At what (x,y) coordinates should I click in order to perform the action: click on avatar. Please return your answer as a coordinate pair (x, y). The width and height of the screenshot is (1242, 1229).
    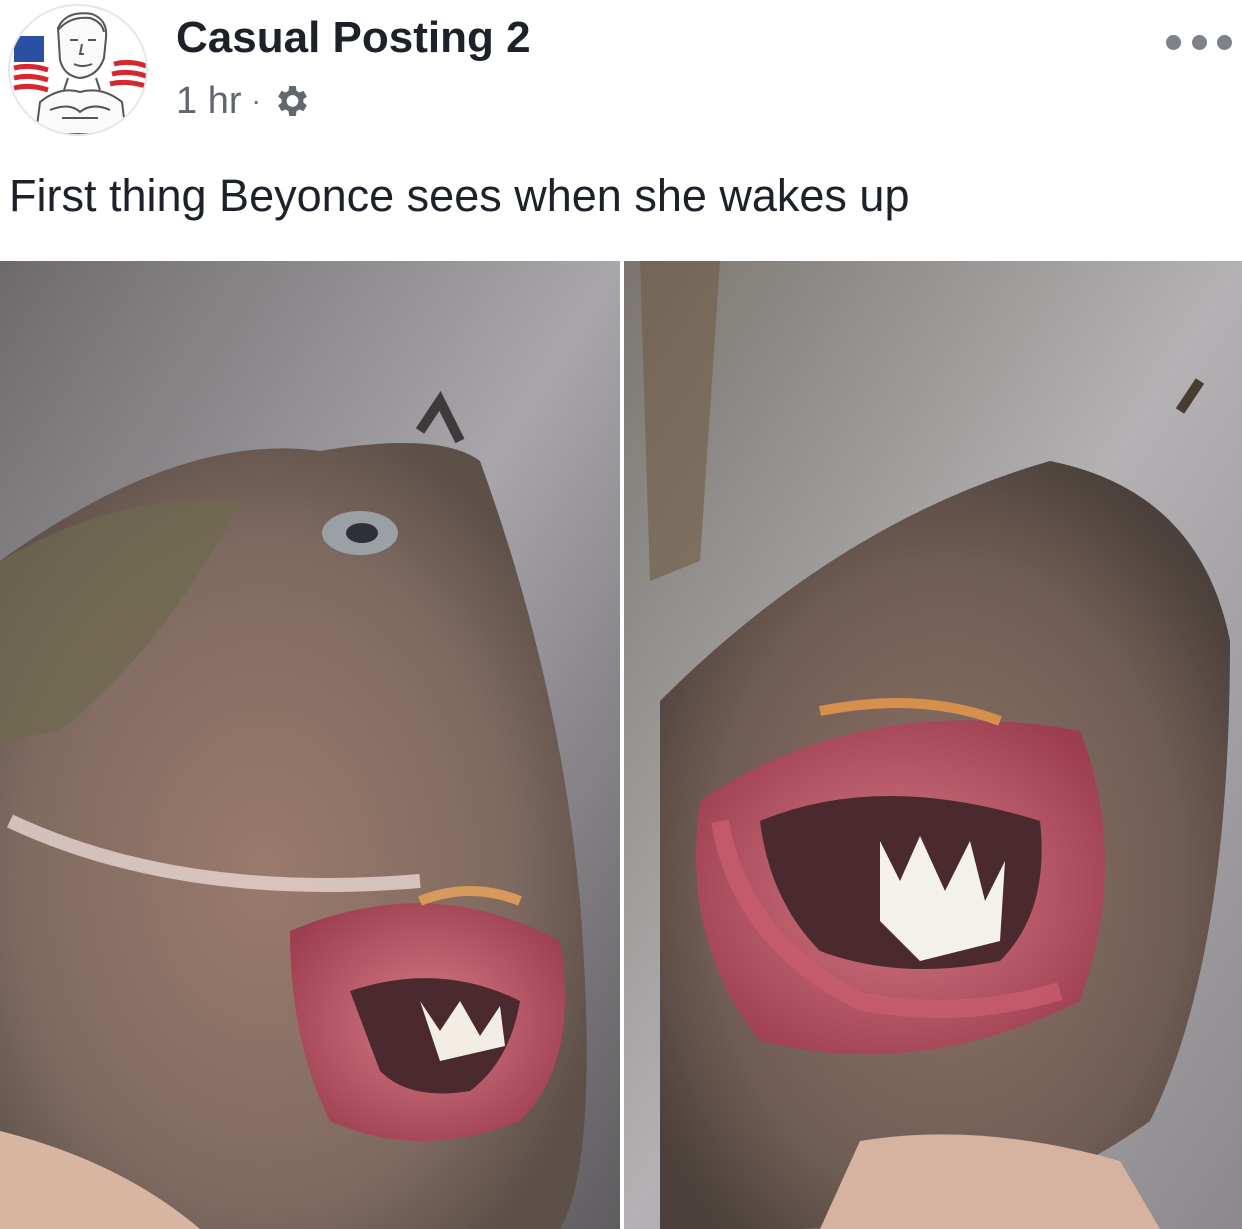
    Looking at the image, I should click on (78, 70).